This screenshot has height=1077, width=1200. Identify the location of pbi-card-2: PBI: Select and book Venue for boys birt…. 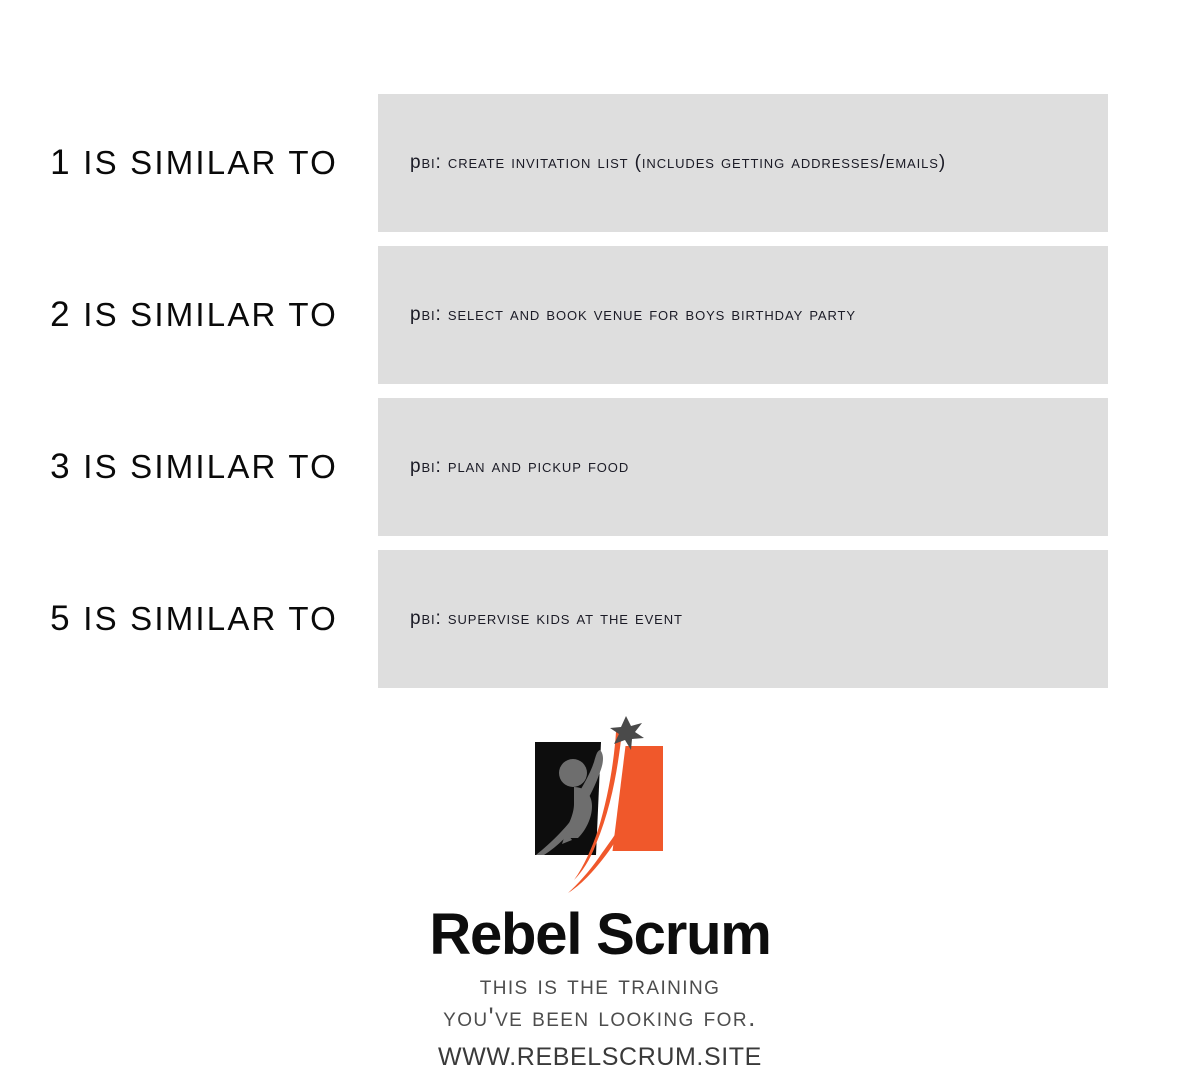
(743, 315).